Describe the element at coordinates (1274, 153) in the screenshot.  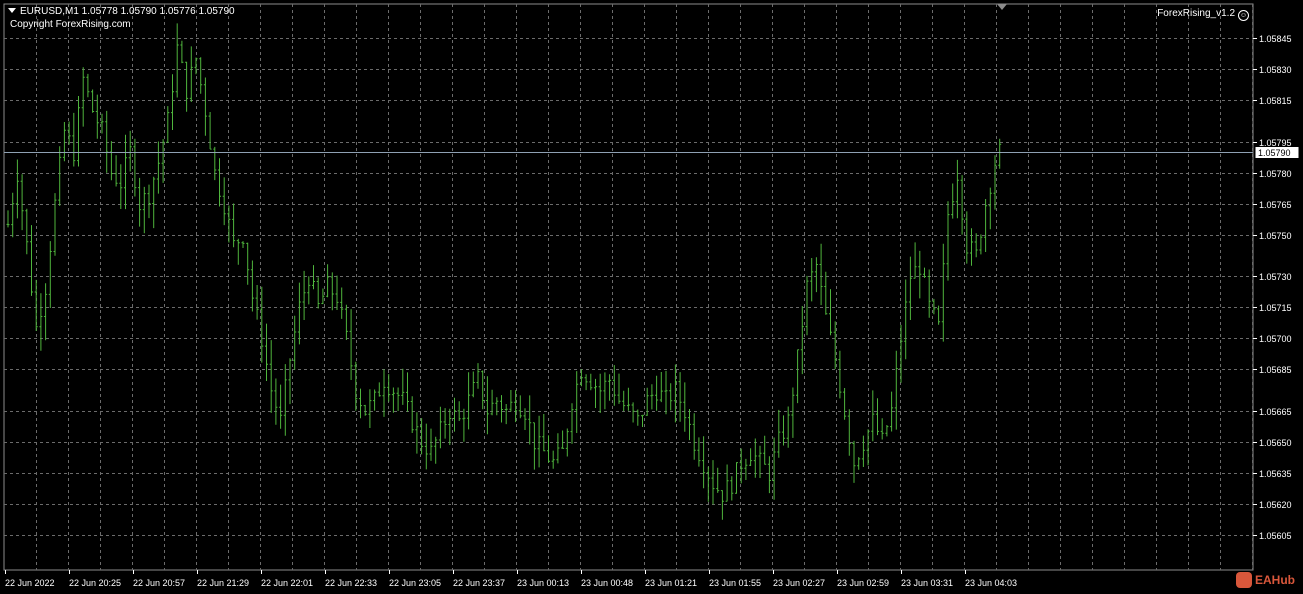
I see `current-price-label: 1.05790` at that location.